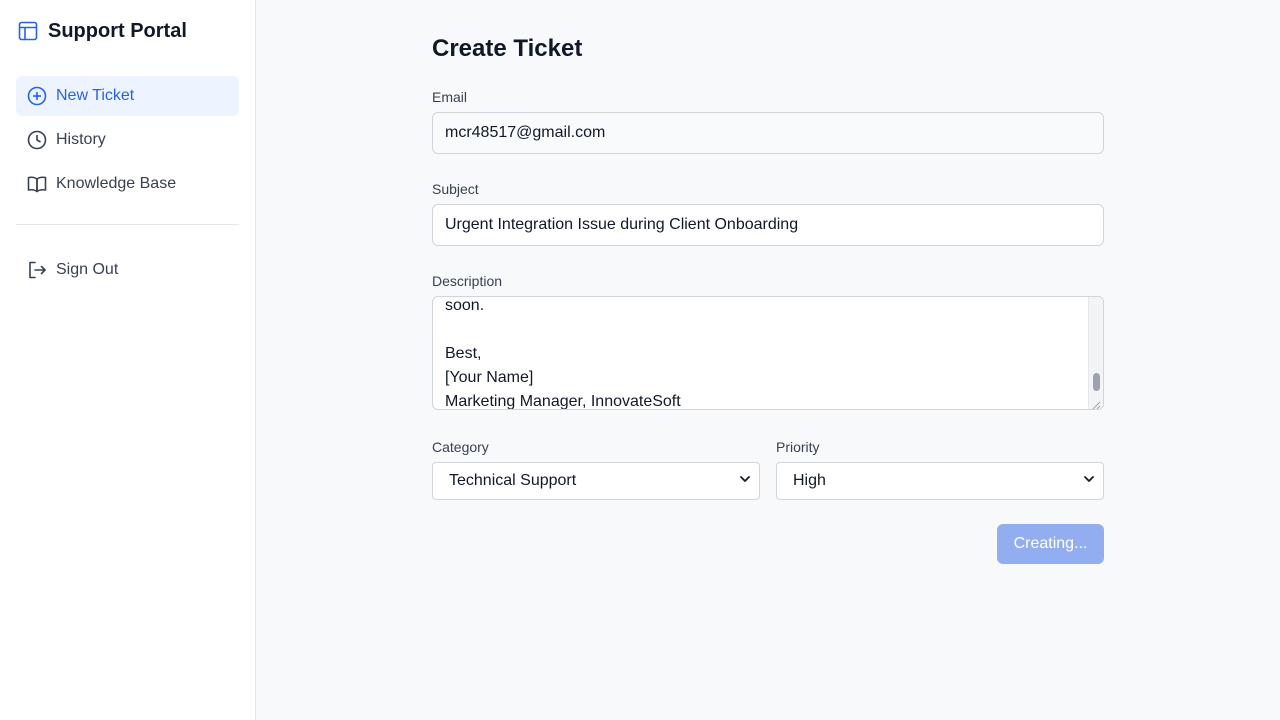 This screenshot has width=1280, height=720. Describe the element at coordinates (809, 480) in the screenshot. I see `priority-selected-value: High` at that location.